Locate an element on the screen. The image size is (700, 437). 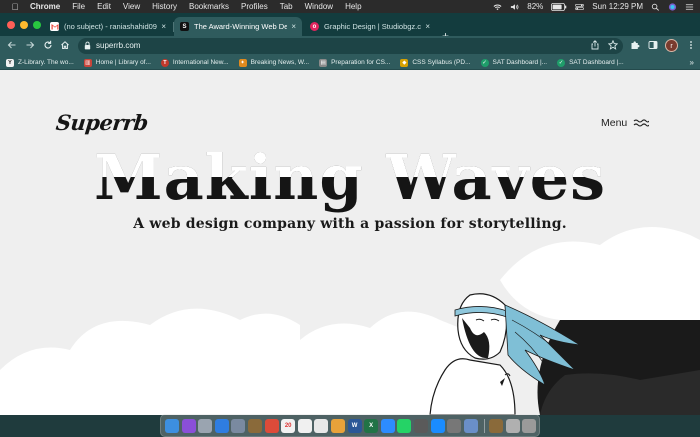
volume-icon is located at coordinates (514, 7).